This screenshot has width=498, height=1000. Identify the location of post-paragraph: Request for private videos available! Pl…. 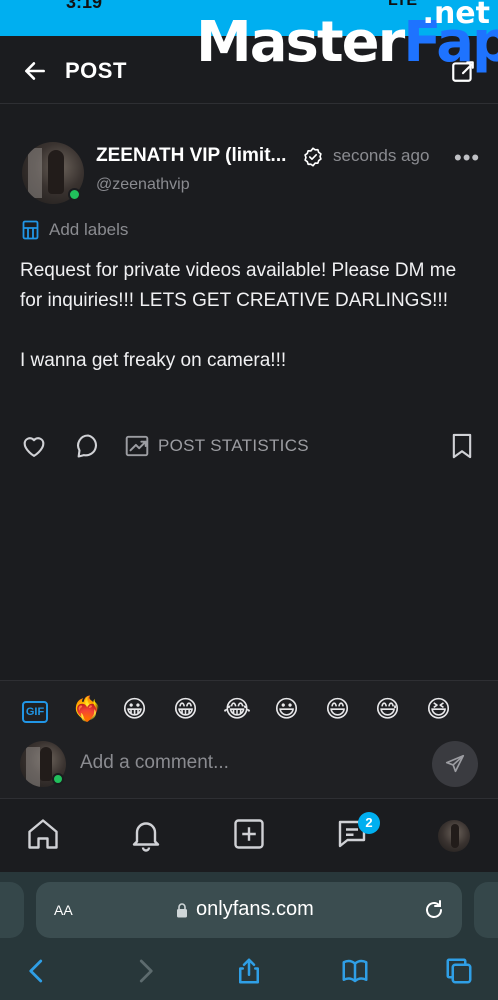
(238, 285).